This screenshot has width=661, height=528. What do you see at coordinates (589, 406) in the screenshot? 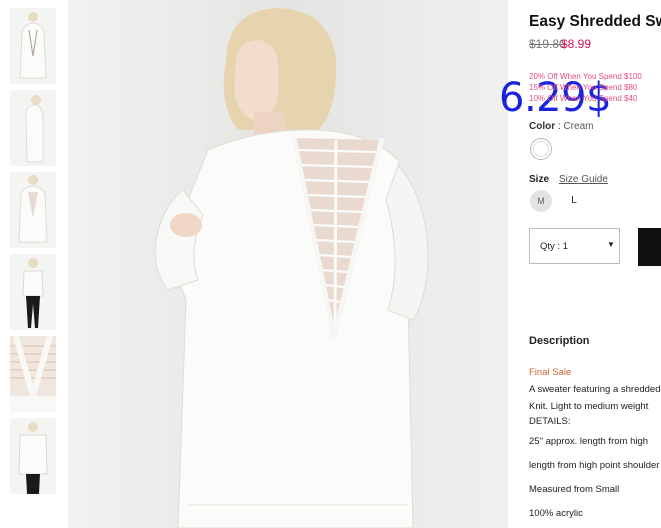
I see `description-line: Knit. Light to medium weight` at bounding box center [589, 406].